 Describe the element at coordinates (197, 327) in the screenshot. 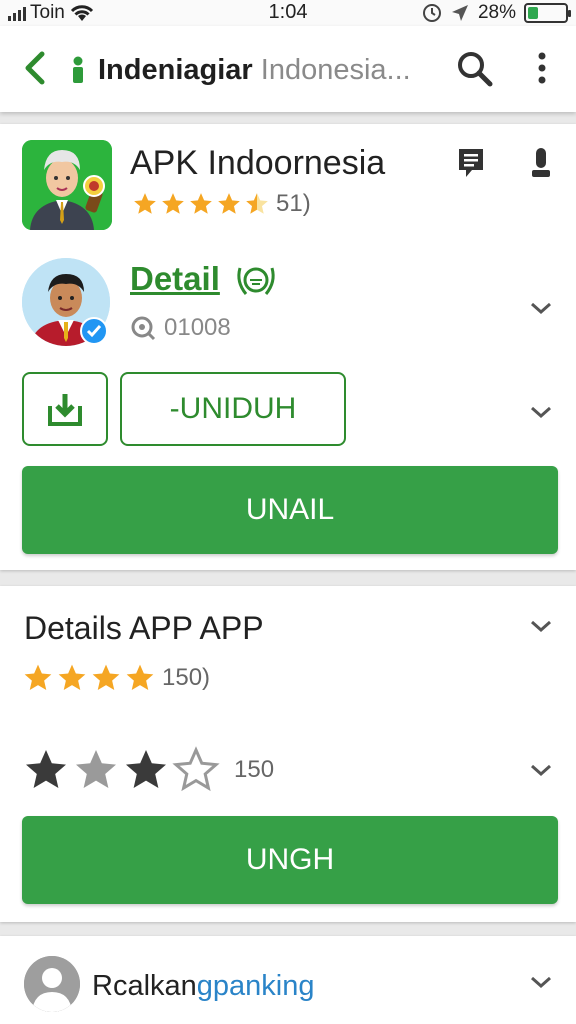

I see `views-count: 01008` at that location.